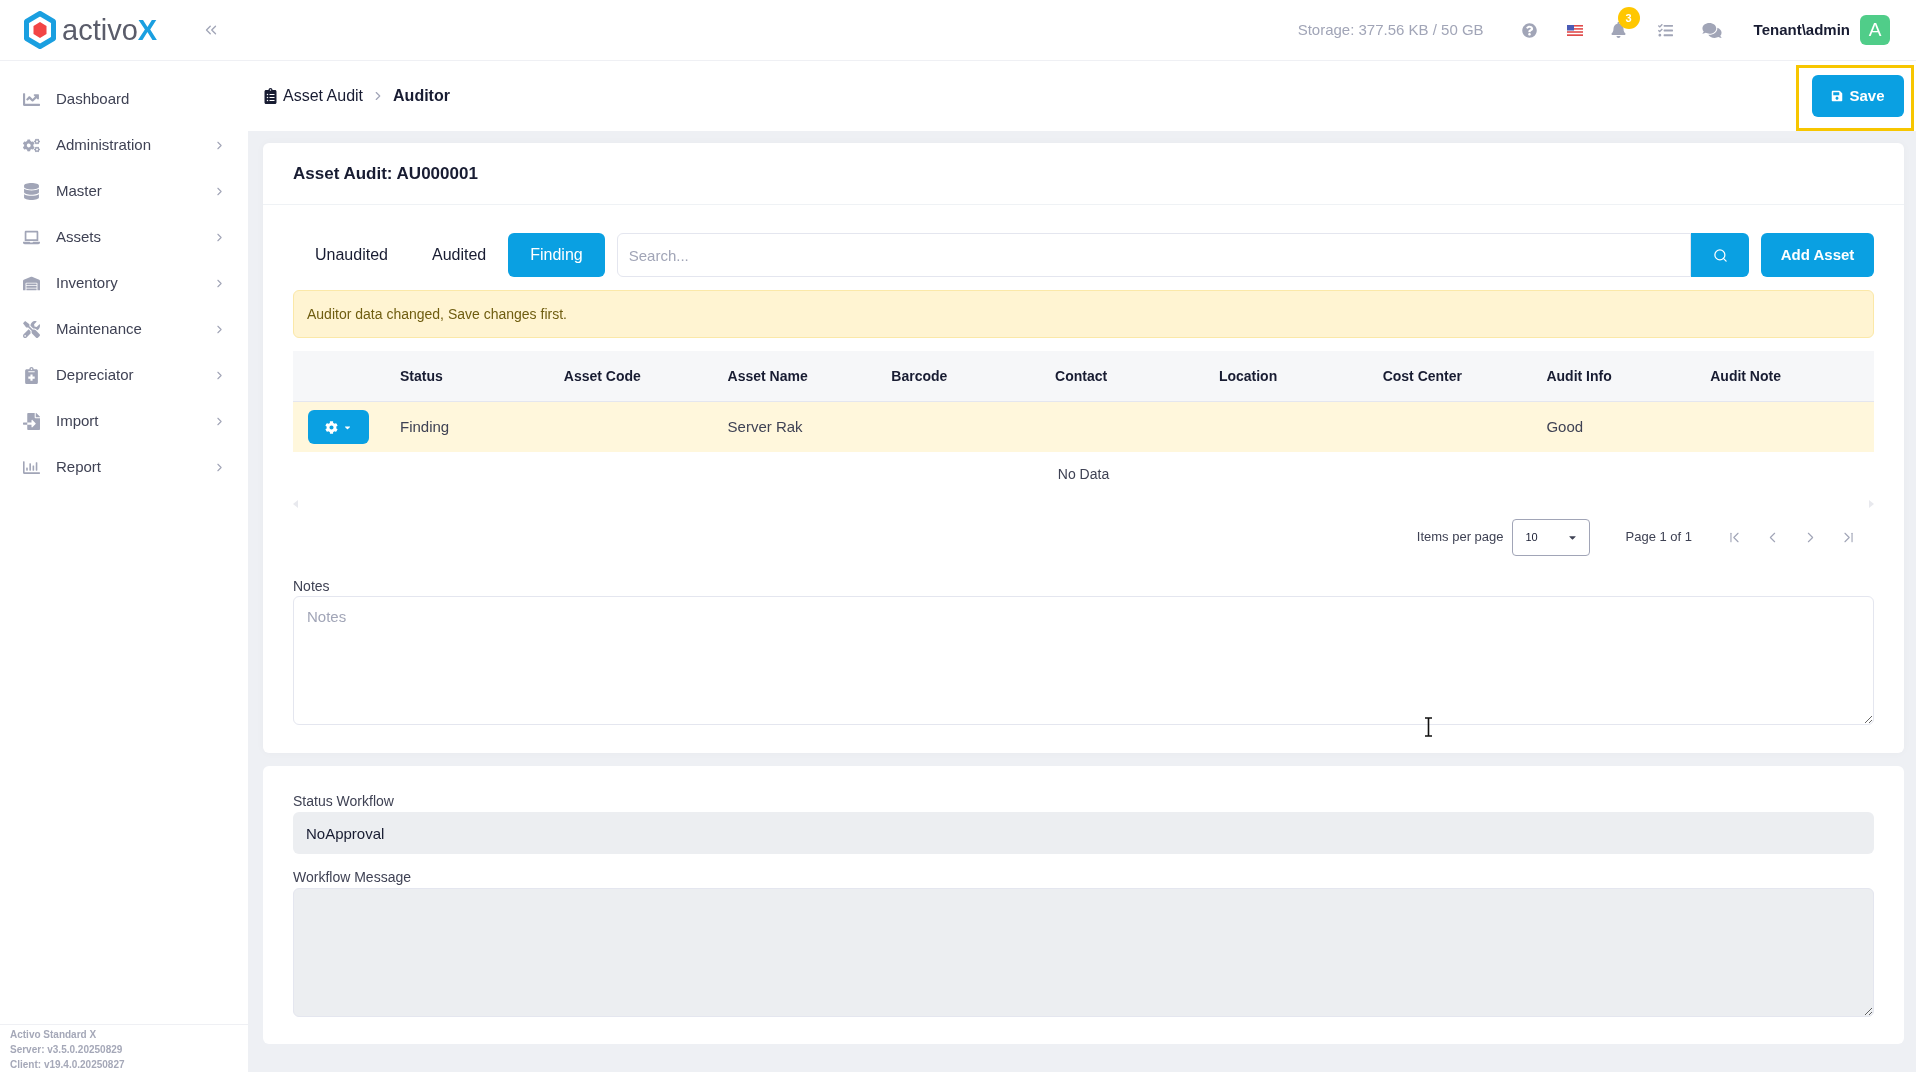  What do you see at coordinates (421, 376) in the screenshot?
I see `column-header: Status` at bounding box center [421, 376].